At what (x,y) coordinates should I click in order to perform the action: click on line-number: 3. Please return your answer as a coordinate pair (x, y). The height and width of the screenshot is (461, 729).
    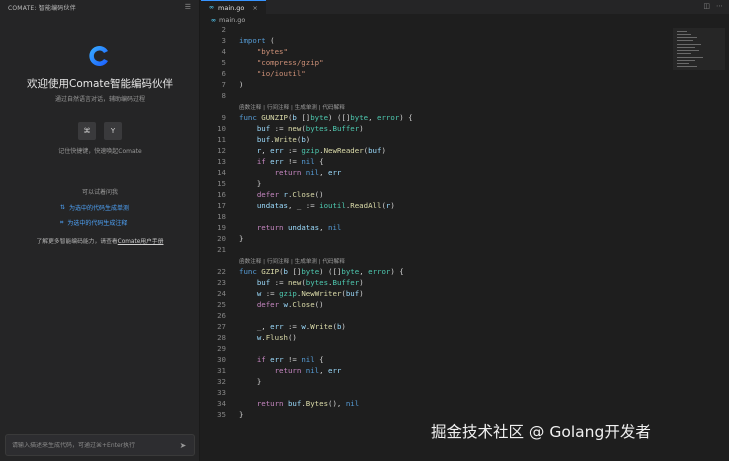
    Looking at the image, I should click on (223, 40).